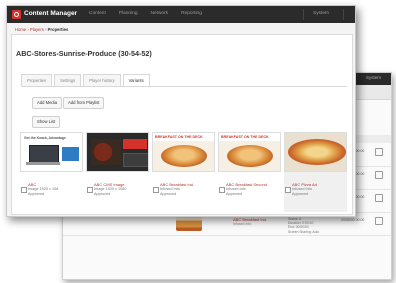 The height and width of the screenshot is (283, 396). Describe the element at coordinates (135, 160) in the screenshot. I see `thumbnail-box` at that location.